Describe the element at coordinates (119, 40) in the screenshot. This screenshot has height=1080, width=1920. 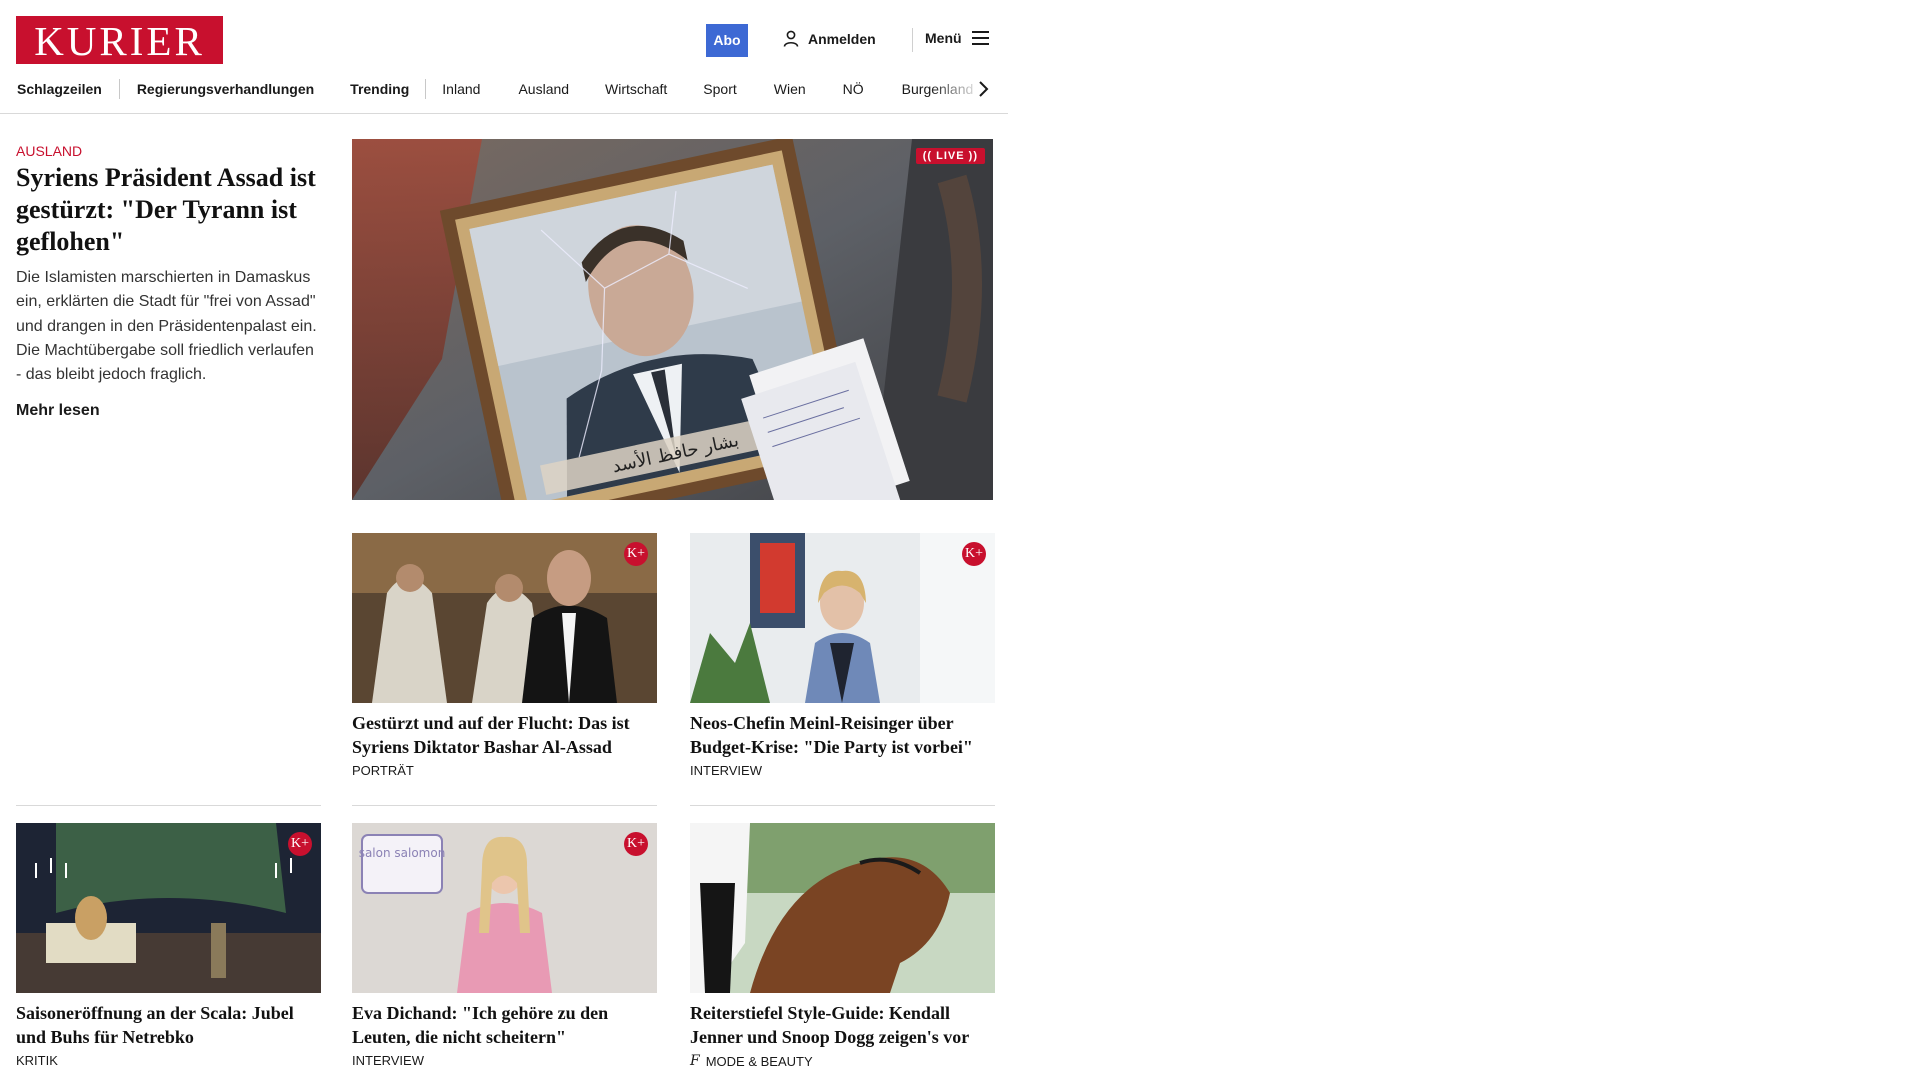
I see `kurier-logo: KURIER` at that location.